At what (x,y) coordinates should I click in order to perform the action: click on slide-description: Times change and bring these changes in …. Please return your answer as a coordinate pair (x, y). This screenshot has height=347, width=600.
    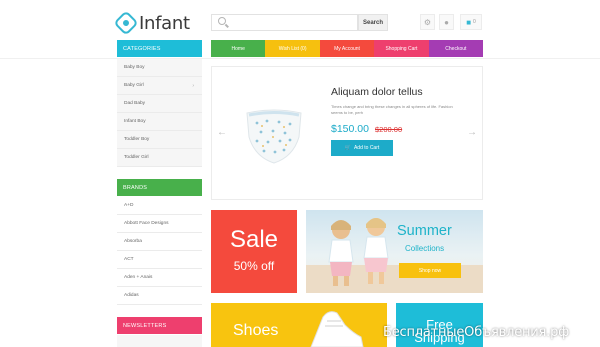
    Looking at the image, I should click on (392, 109).